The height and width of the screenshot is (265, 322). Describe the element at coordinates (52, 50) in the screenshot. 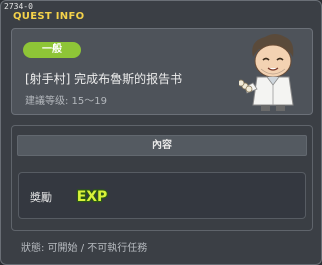

I see `category-badge: 一般` at that location.